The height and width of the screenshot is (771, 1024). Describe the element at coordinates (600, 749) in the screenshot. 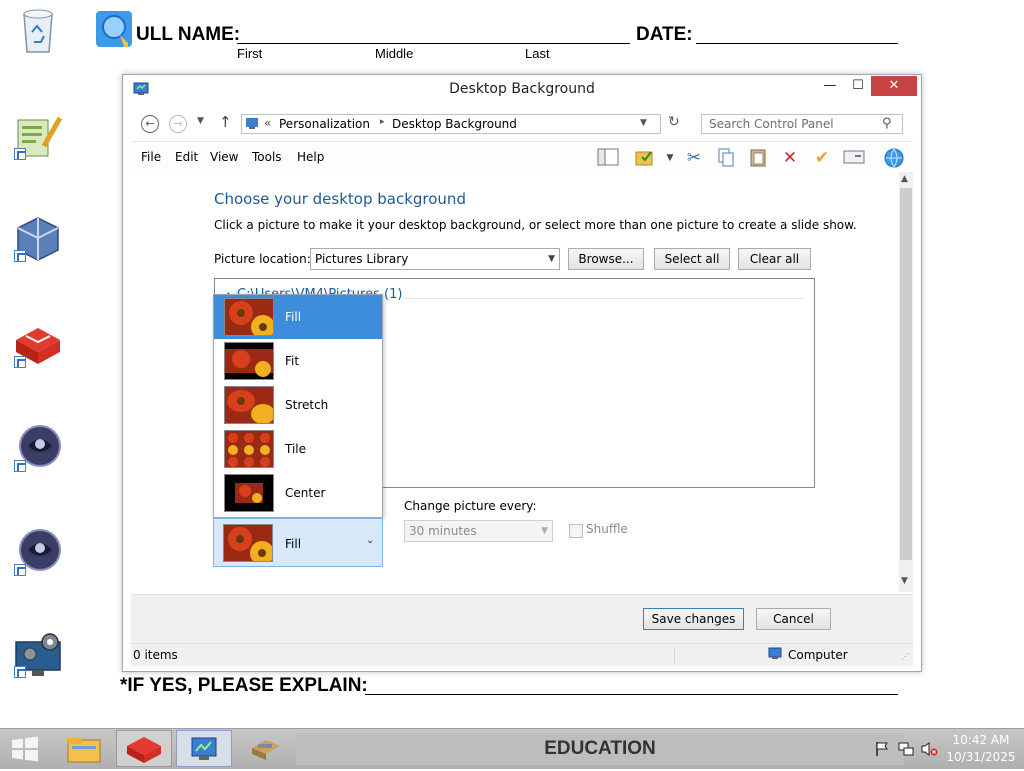

I see `taskbar-banner: EDUCATION` at that location.